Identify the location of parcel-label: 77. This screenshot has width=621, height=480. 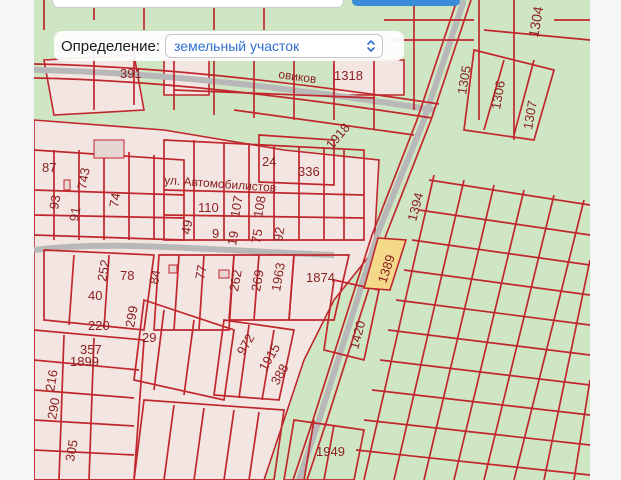
(200, 272).